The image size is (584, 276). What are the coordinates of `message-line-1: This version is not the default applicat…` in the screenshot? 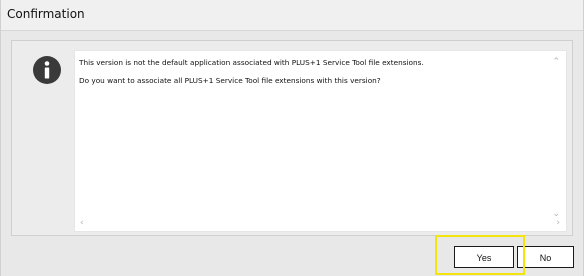 It's located at (251, 62).